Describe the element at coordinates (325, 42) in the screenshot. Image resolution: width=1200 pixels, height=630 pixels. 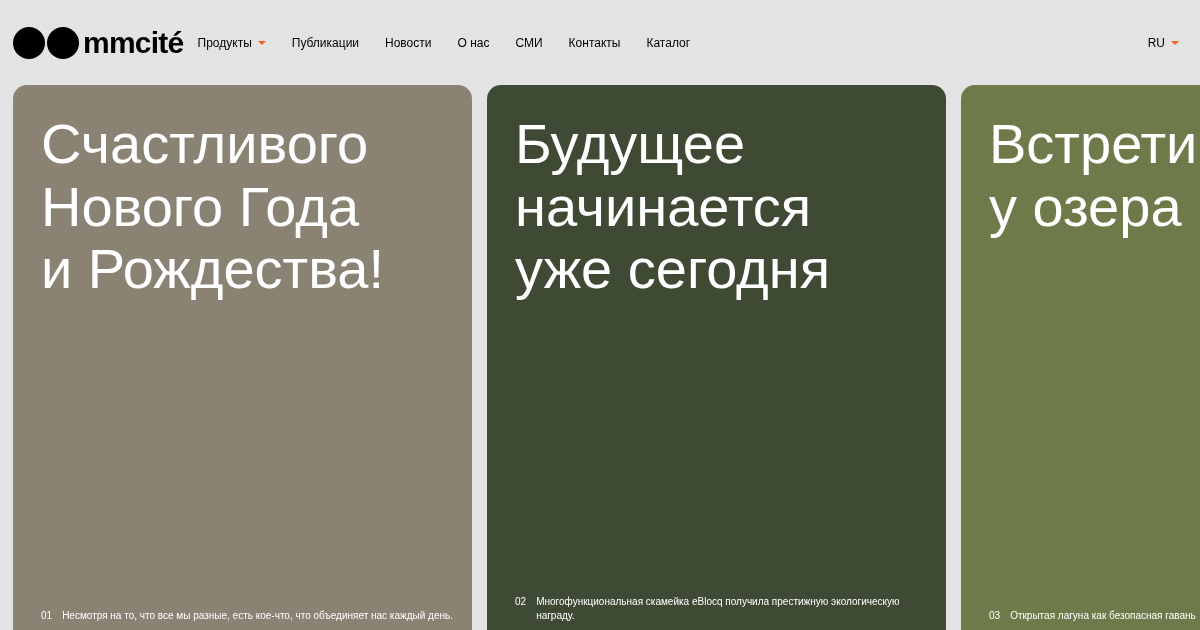
I see `nav-link: Публикации` at that location.